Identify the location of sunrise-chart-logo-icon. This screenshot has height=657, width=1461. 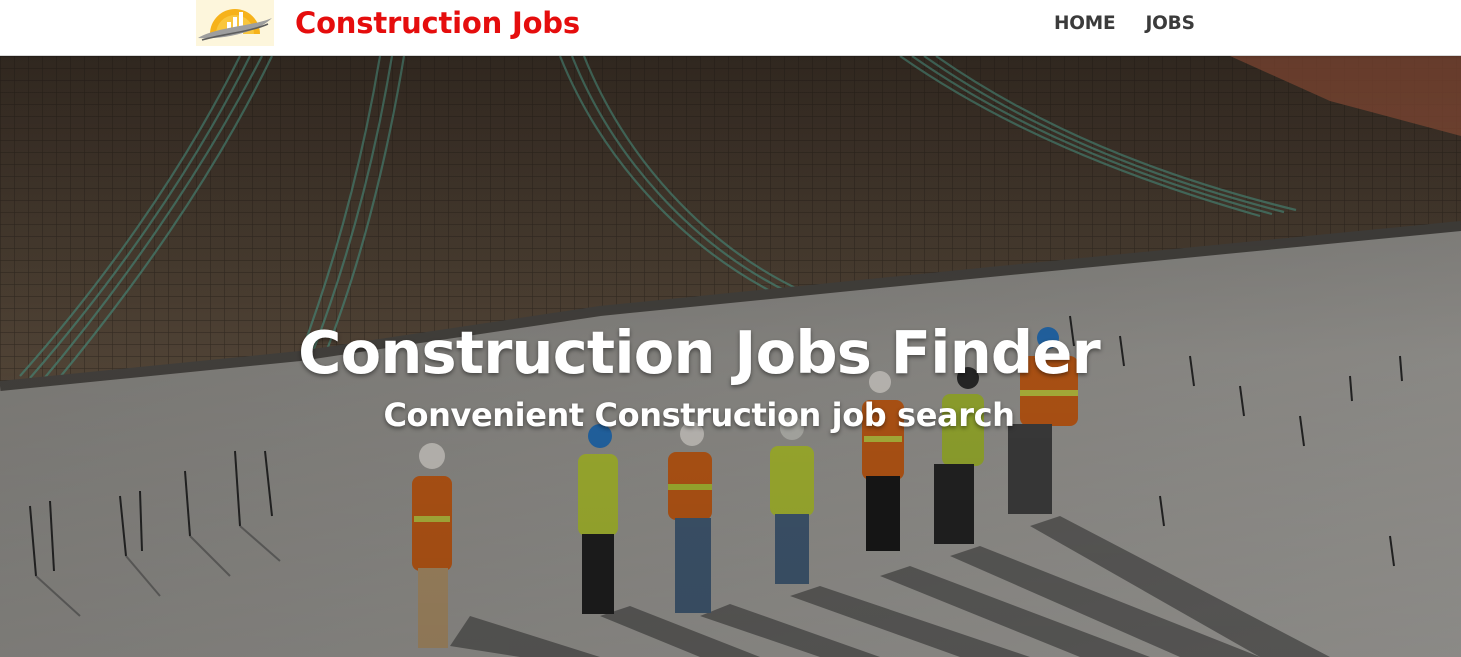
(235, 23).